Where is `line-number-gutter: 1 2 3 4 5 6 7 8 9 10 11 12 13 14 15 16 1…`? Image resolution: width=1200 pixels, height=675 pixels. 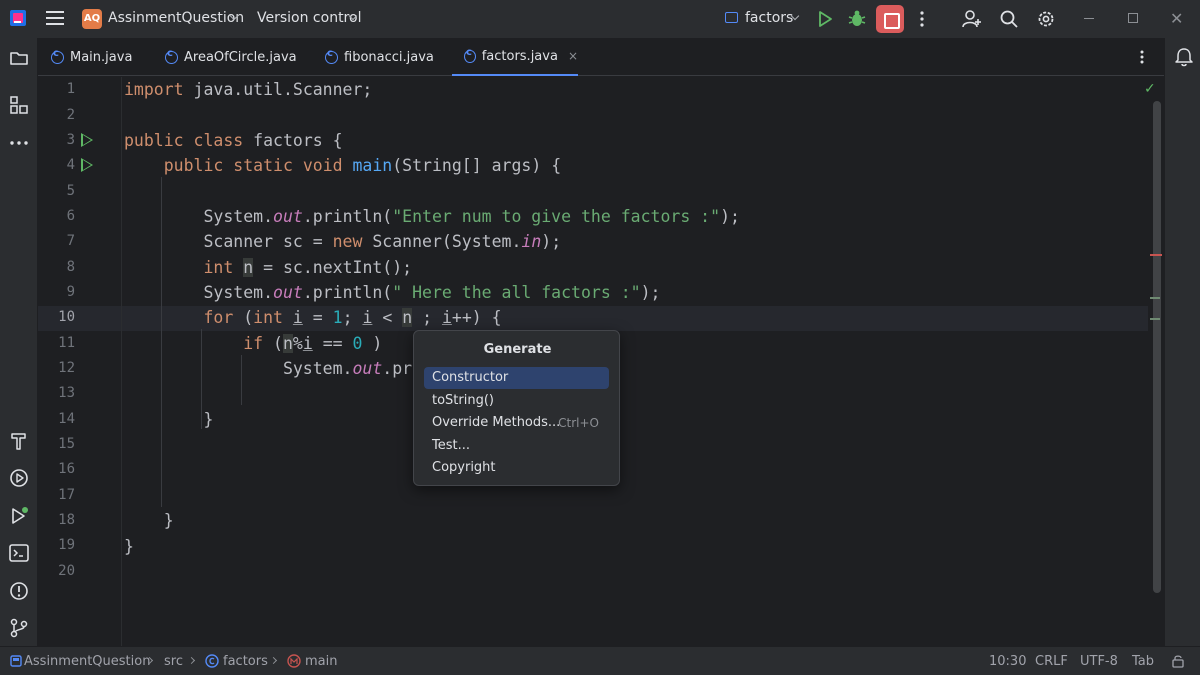 line-number-gutter: 1 2 3 4 5 6 7 8 9 10 11 12 13 14 15 16 1… is located at coordinates (80, 361).